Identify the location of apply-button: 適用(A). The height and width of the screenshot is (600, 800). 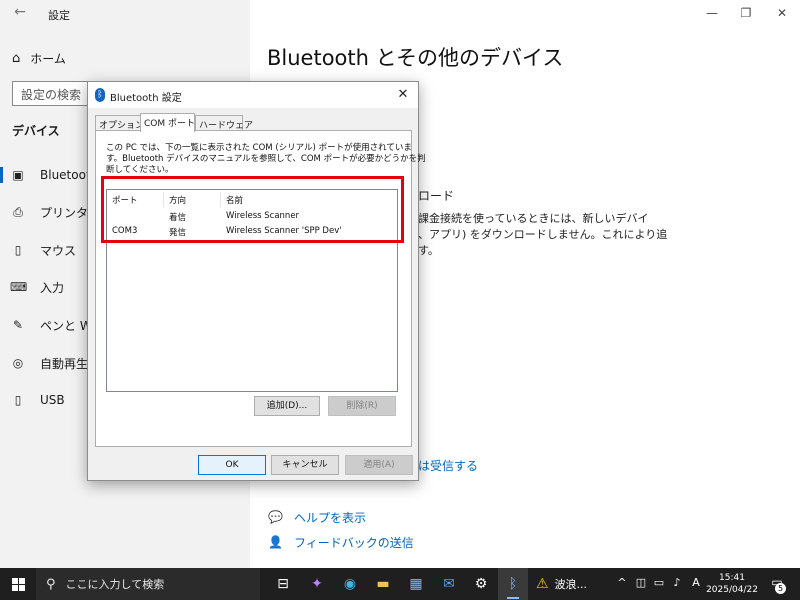
(379, 465).